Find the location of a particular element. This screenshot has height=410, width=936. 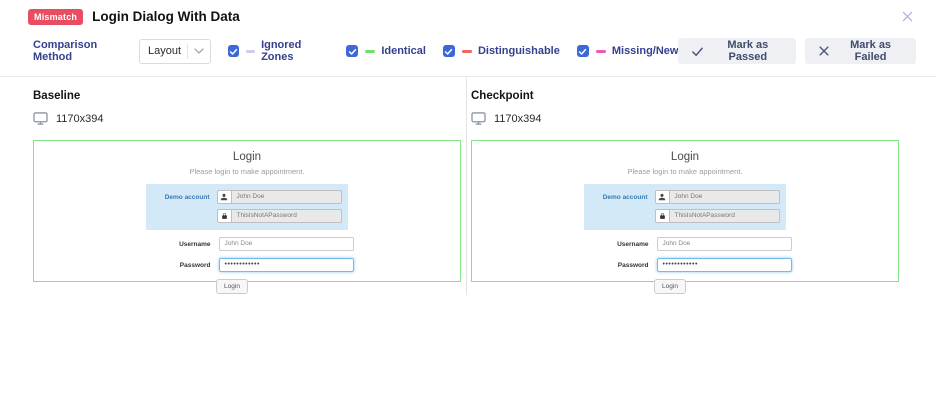

mark-as-passed-button: Mark as Passed is located at coordinates (737, 51).